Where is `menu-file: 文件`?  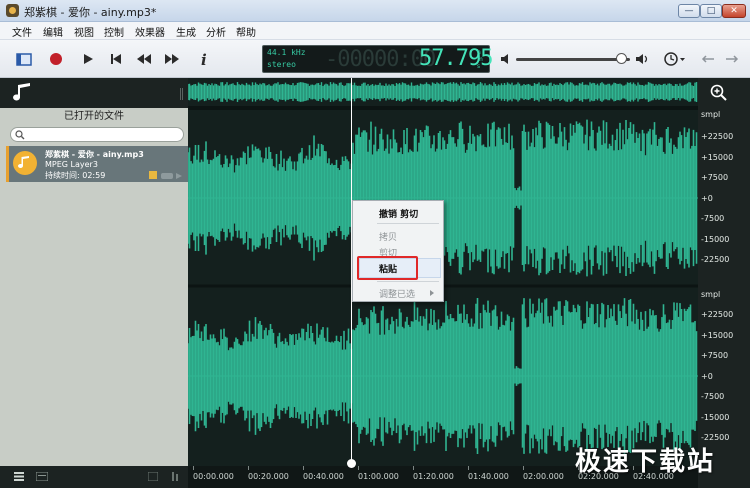
menu-file: 文件 is located at coordinates (22, 31).